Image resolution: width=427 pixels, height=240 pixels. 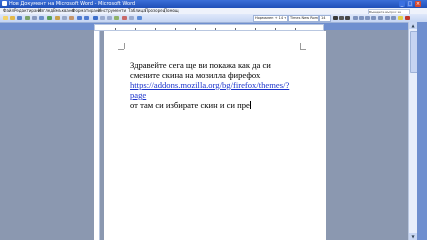 What do you see at coordinates (12, 18) in the screenshot?
I see `open-folder-icon` at bounding box center [12, 18].